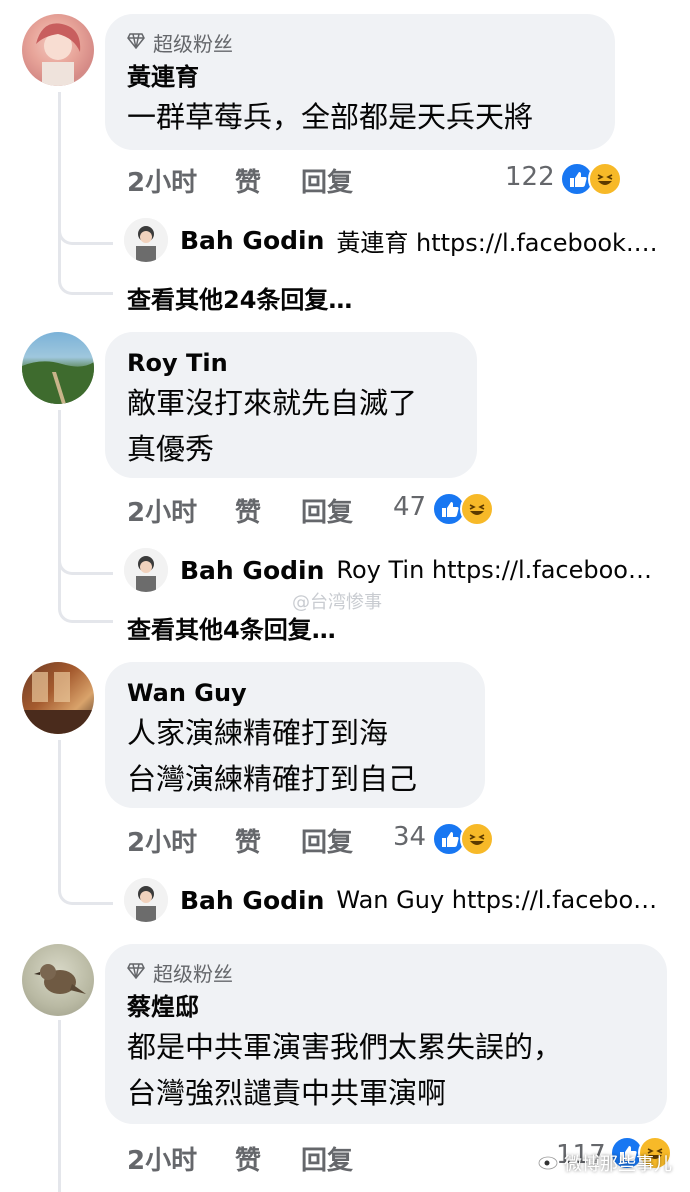 This screenshot has width=690, height=1192. I want to click on commenter-name: 黃連育, so click(360, 77).